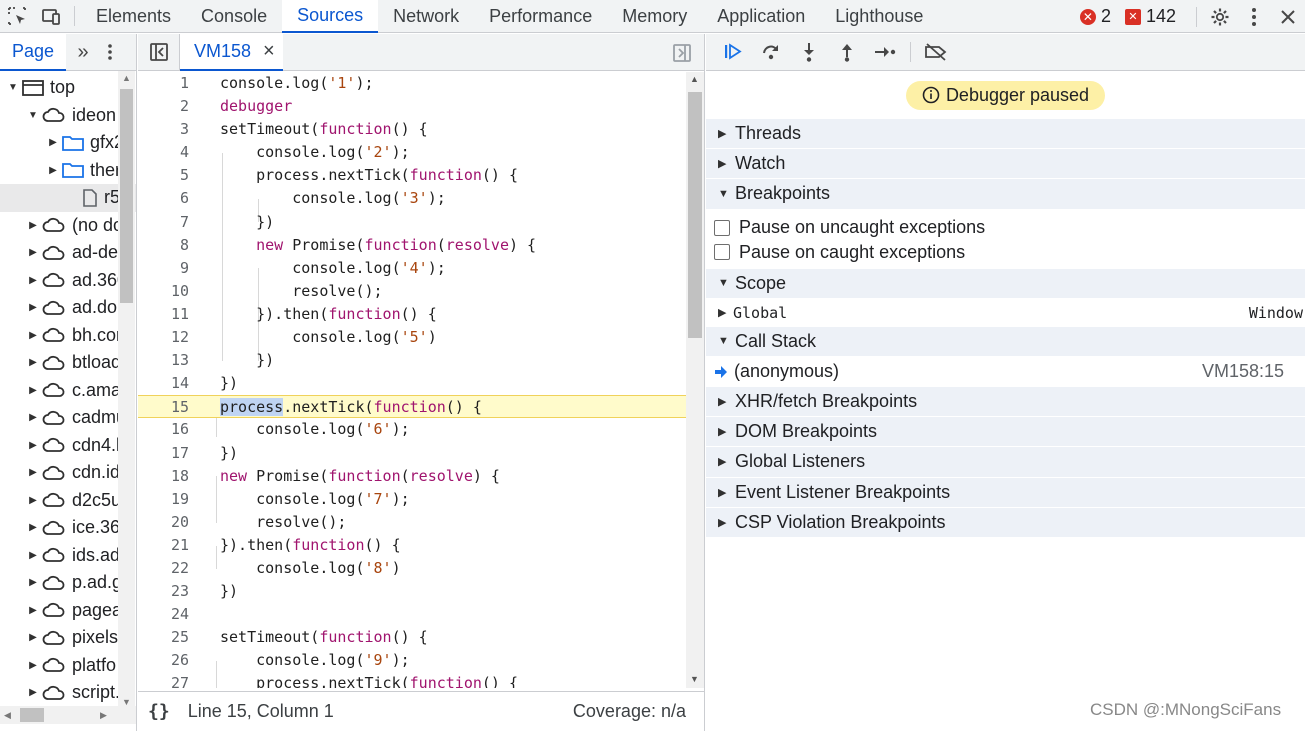 This screenshot has height=731, width=1305. Describe the element at coordinates (330, 16) in the screenshot. I see `tab-sources: Sources` at that location.